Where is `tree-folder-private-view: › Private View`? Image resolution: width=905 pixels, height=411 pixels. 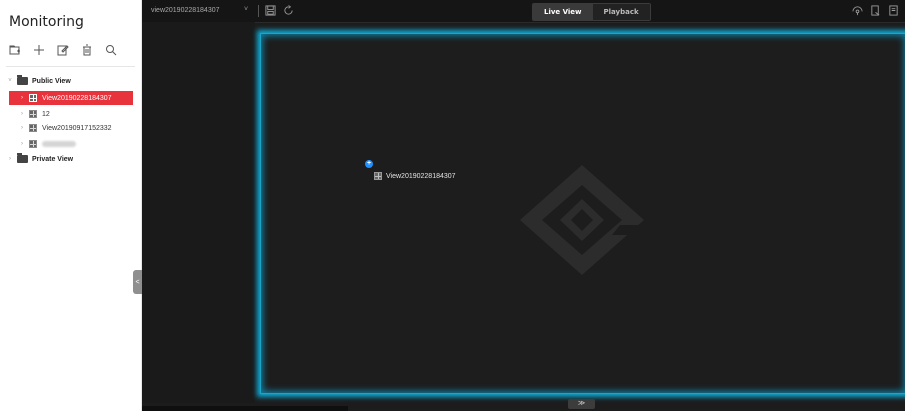 tree-folder-private-view: › Private View is located at coordinates (70, 159).